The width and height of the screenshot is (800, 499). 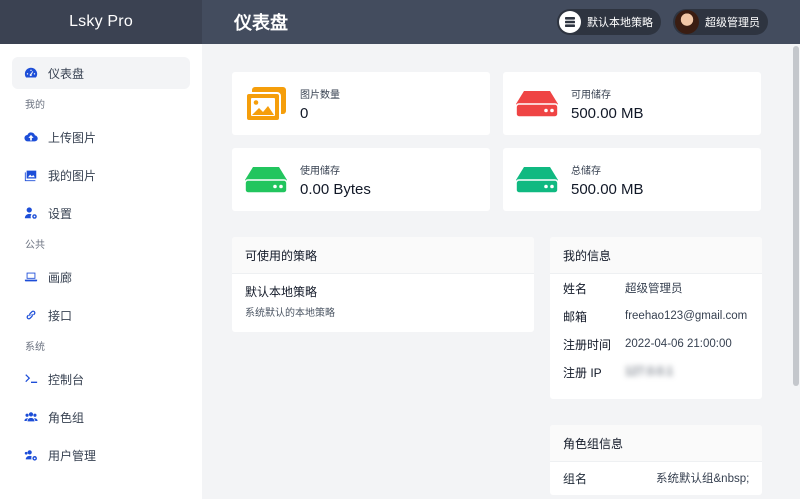 What do you see at coordinates (620, 23) in the screenshot?
I see `strategy-chip-label: 默认本地策略` at bounding box center [620, 23].